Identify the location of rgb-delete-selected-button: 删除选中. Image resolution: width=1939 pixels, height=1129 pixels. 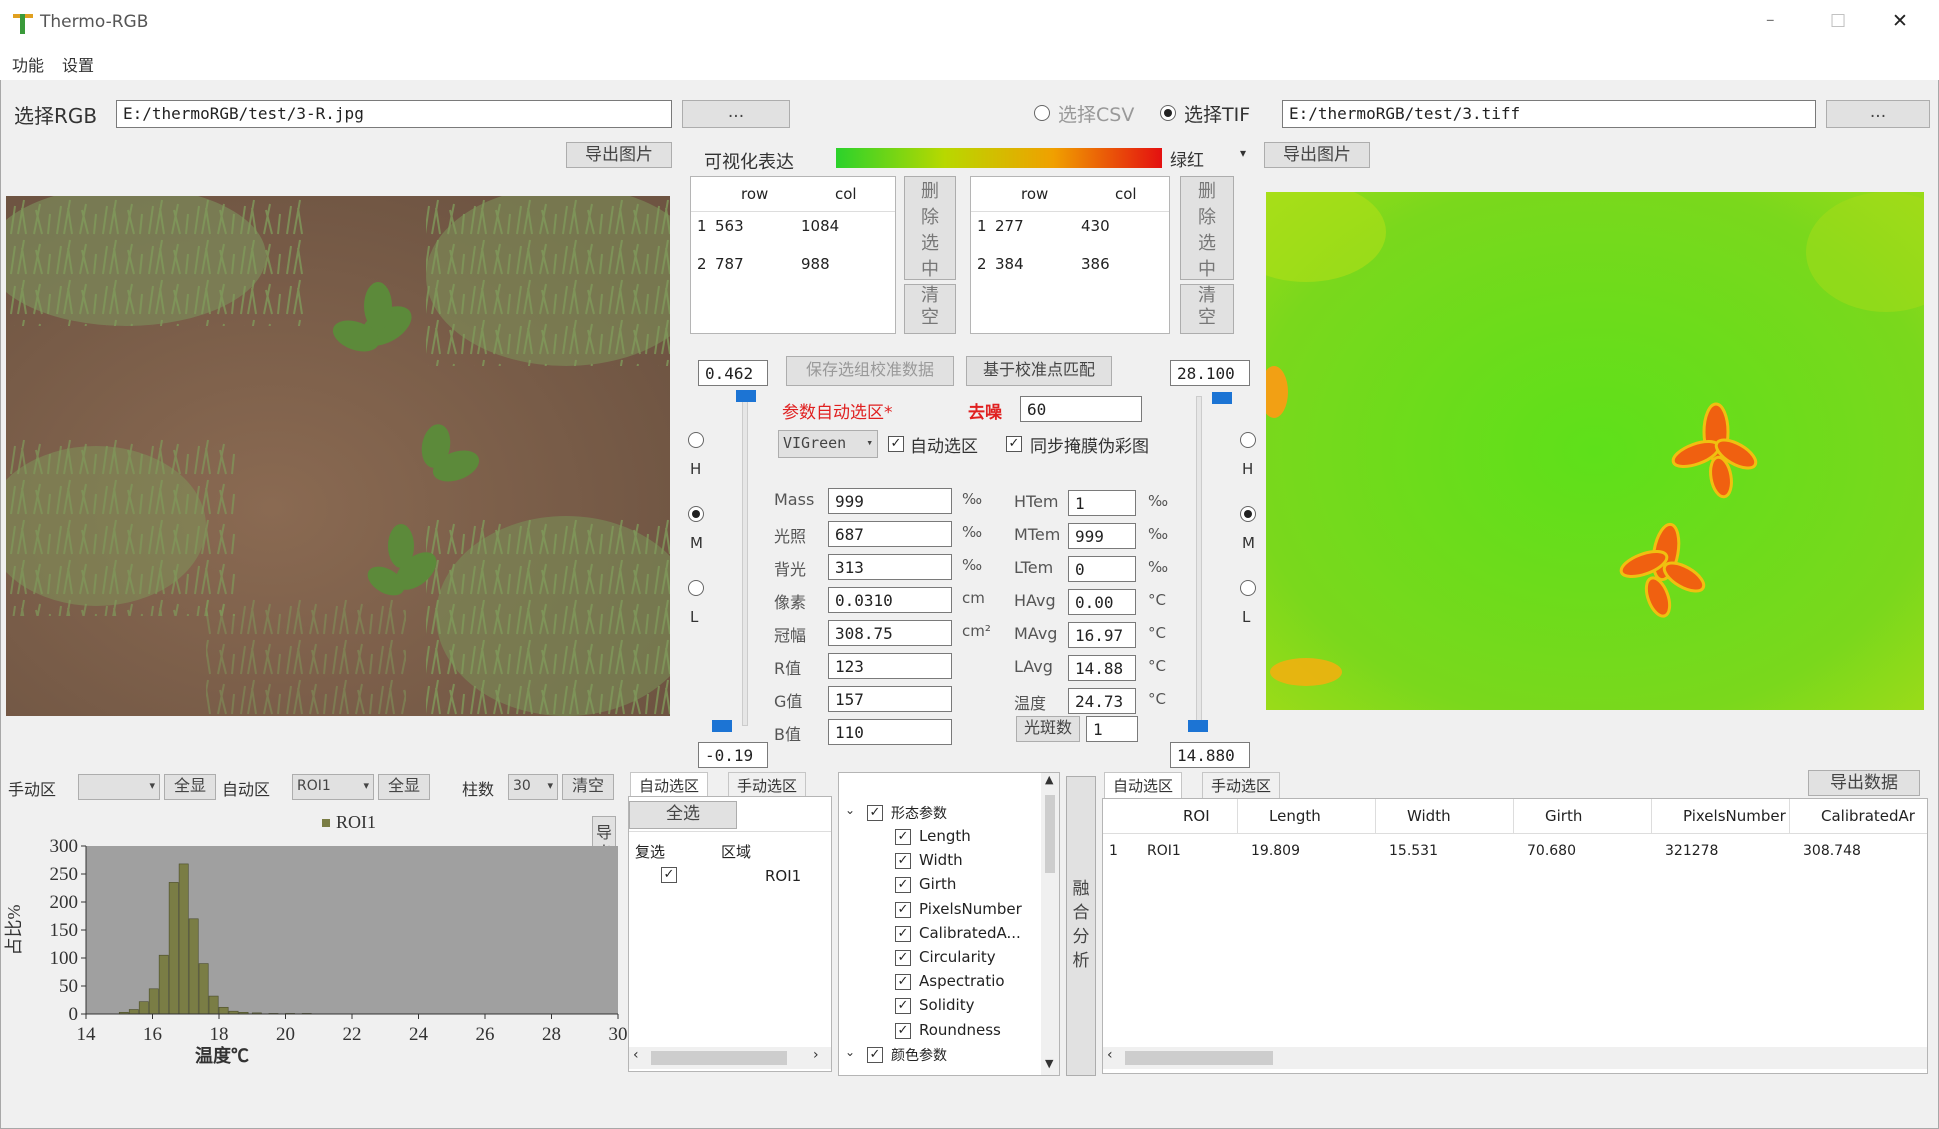
(930, 228).